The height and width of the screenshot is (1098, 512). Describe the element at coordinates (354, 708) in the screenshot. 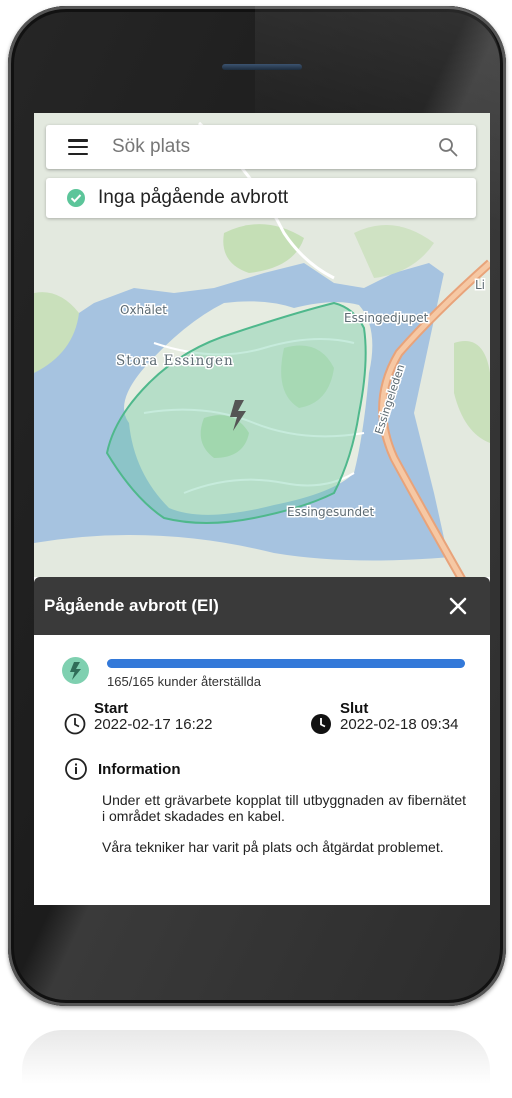

I see `end-label: Slut` at that location.